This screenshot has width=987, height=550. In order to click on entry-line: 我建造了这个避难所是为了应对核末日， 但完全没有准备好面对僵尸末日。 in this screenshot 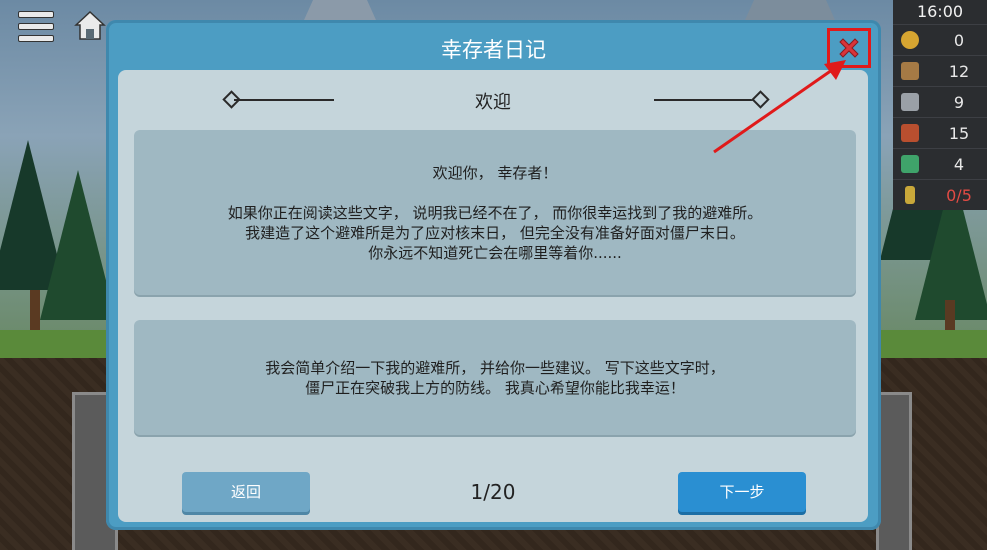, I will do `click(495, 232)`.